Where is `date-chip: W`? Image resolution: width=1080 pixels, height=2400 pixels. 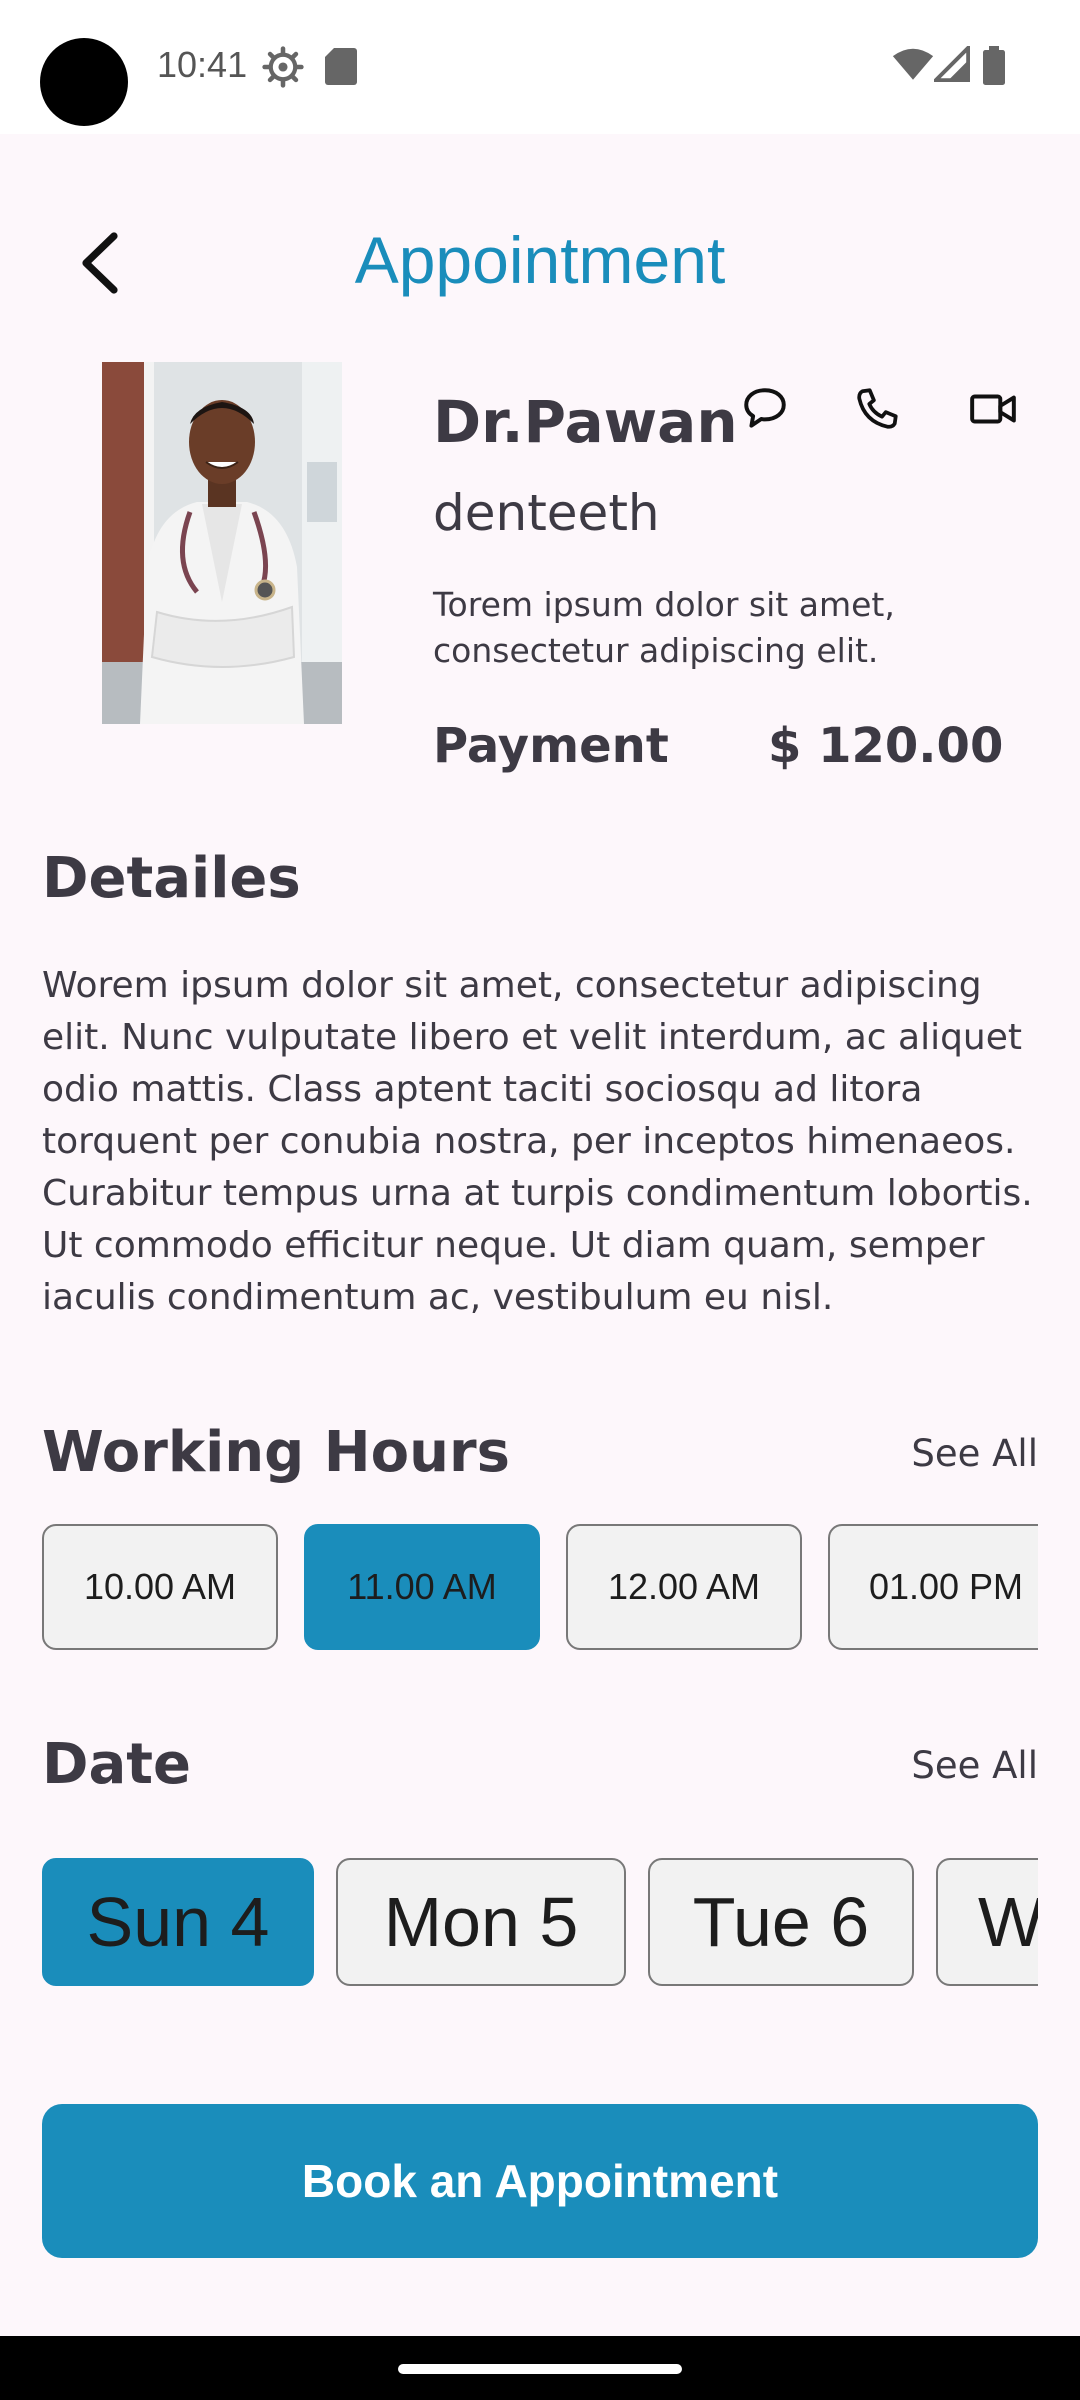 date-chip: W is located at coordinates (987, 1922).